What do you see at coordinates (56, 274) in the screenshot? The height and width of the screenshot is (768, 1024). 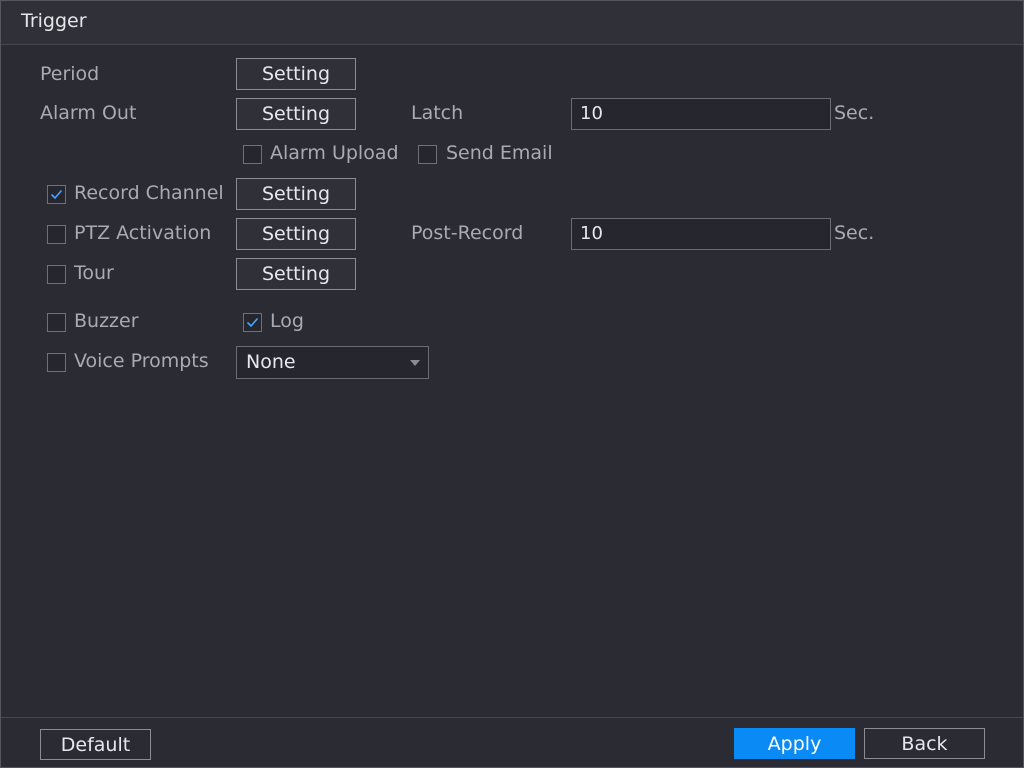 I see `tour-checkbox` at bounding box center [56, 274].